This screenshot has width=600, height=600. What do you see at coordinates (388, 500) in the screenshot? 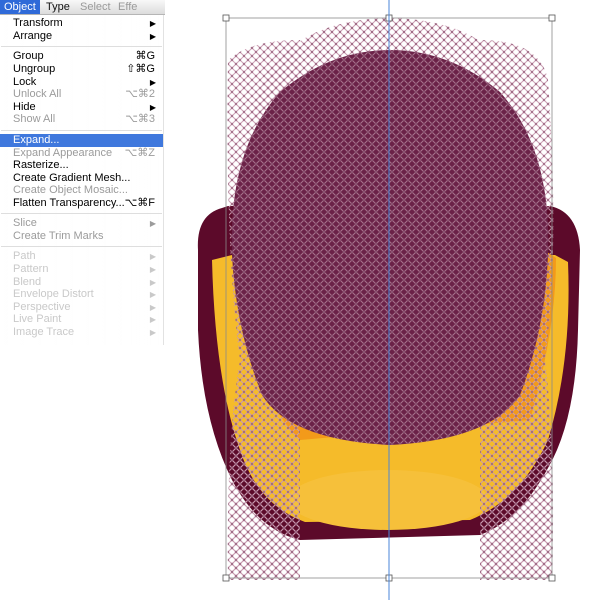
I see `helmet-chin-highlight` at bounding box center [388, 500].